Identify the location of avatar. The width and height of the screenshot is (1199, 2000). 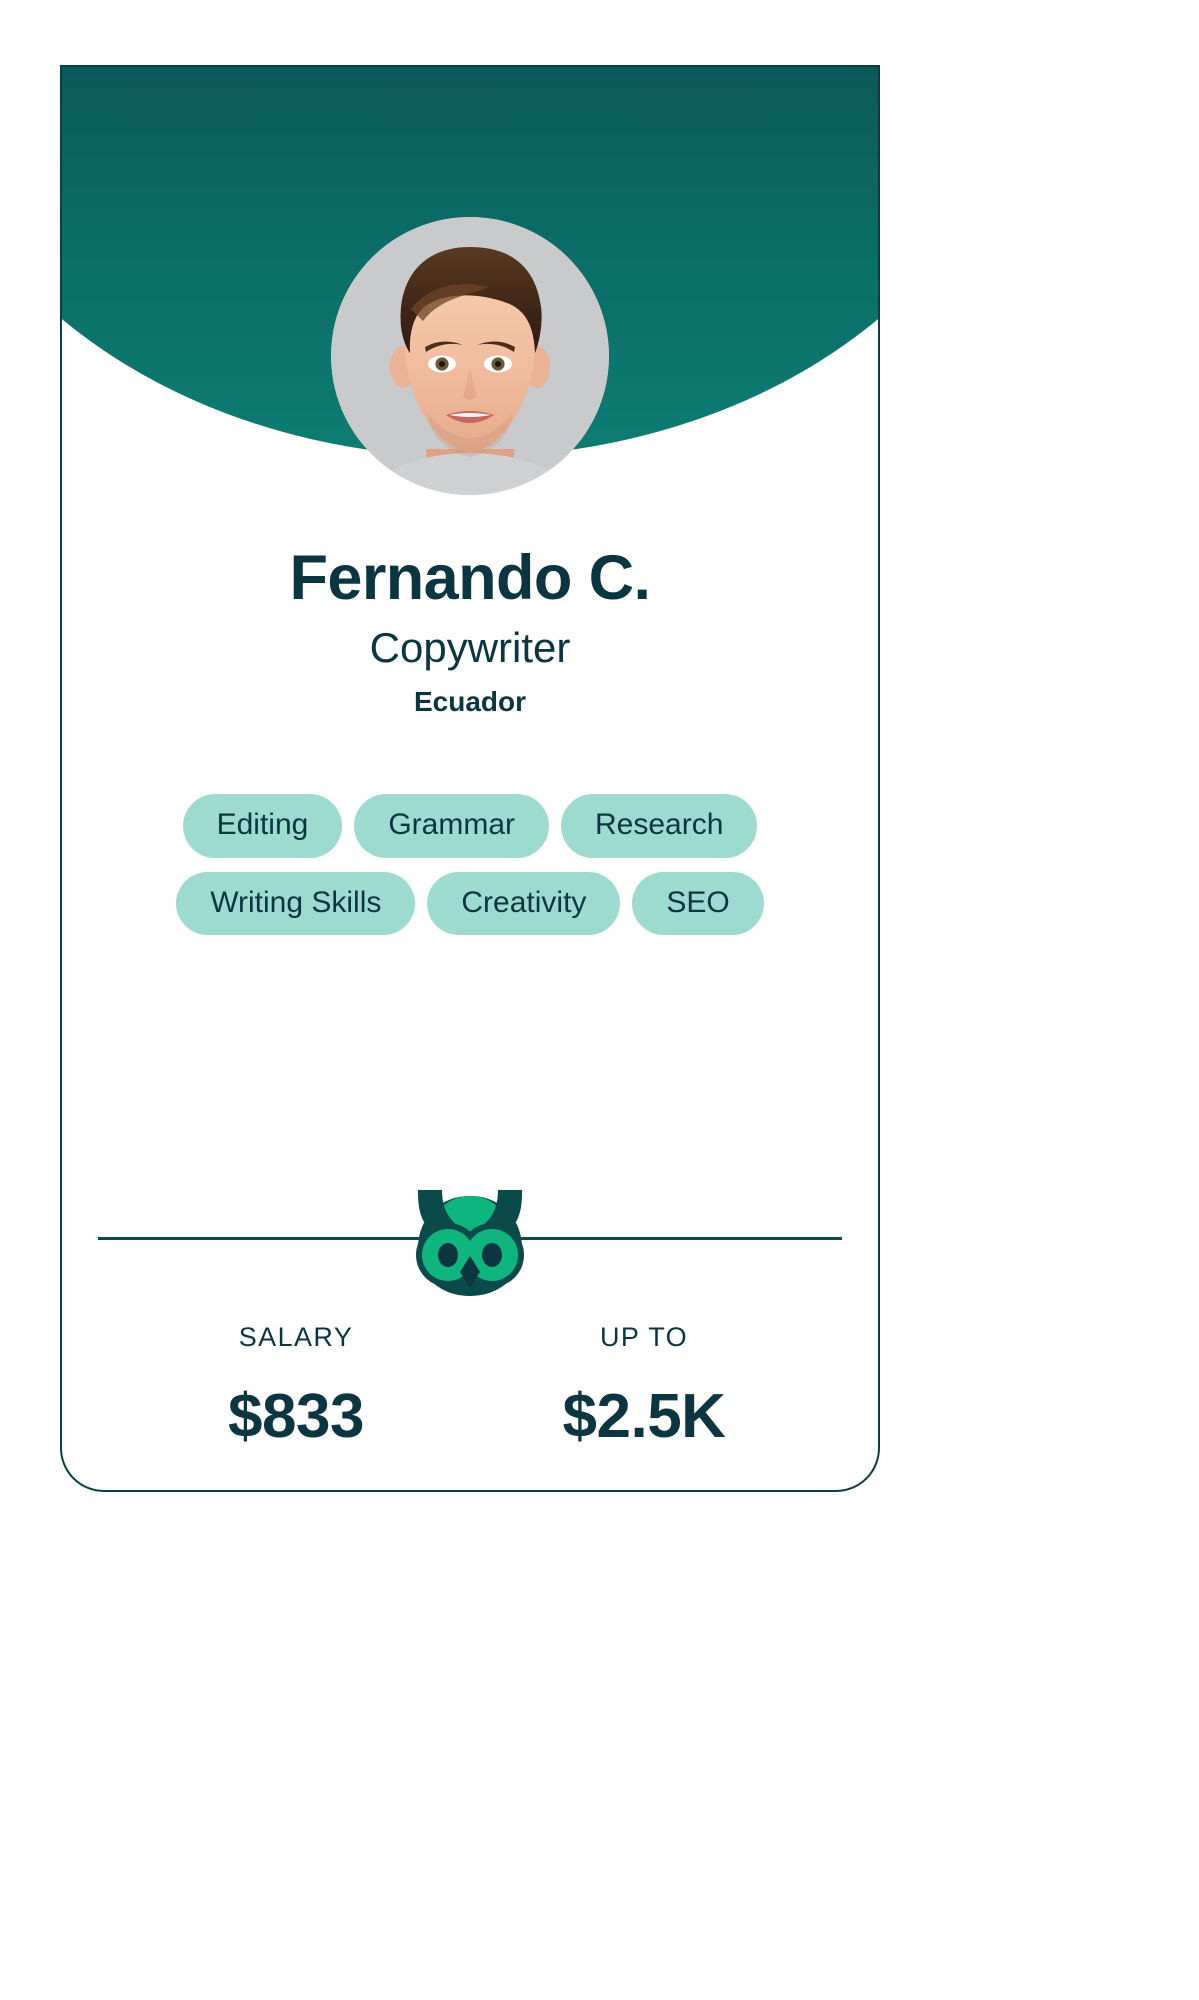
(470, 356).